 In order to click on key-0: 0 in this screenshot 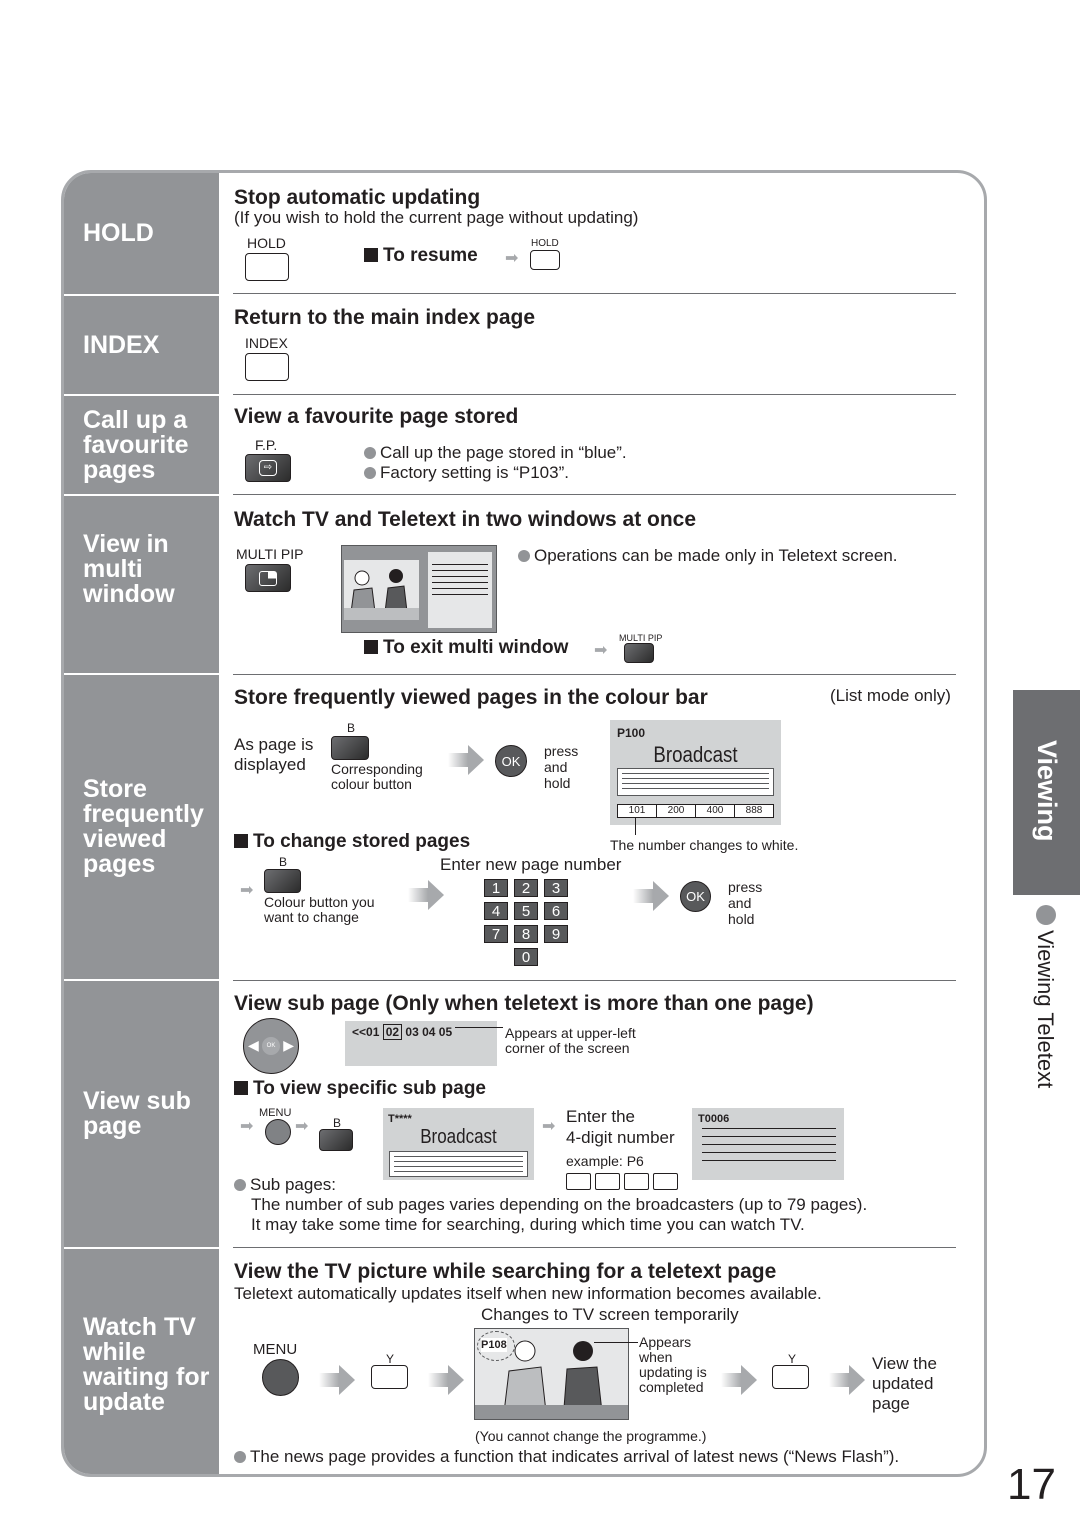, I will do `click(526, 957)`.